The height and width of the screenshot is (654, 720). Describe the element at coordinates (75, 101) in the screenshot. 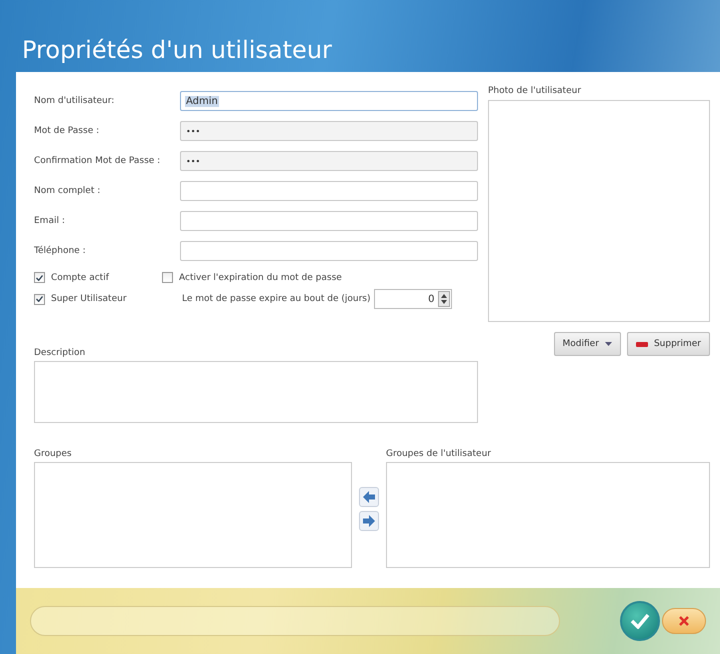

I see `field-label: Nom d'utilisateur:` at that location.